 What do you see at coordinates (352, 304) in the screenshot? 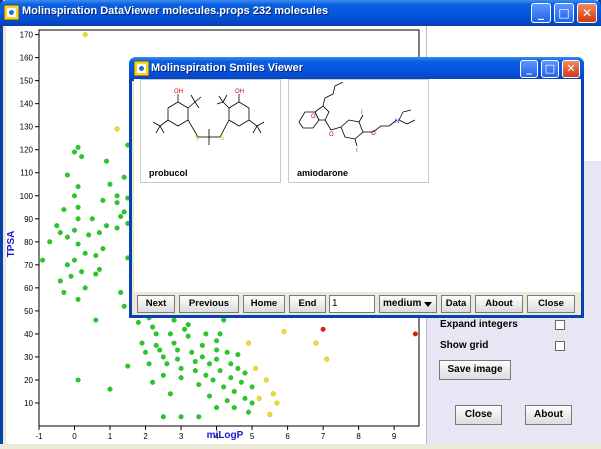
I see `page-number-input: 1` at bounding box center [352, 304].